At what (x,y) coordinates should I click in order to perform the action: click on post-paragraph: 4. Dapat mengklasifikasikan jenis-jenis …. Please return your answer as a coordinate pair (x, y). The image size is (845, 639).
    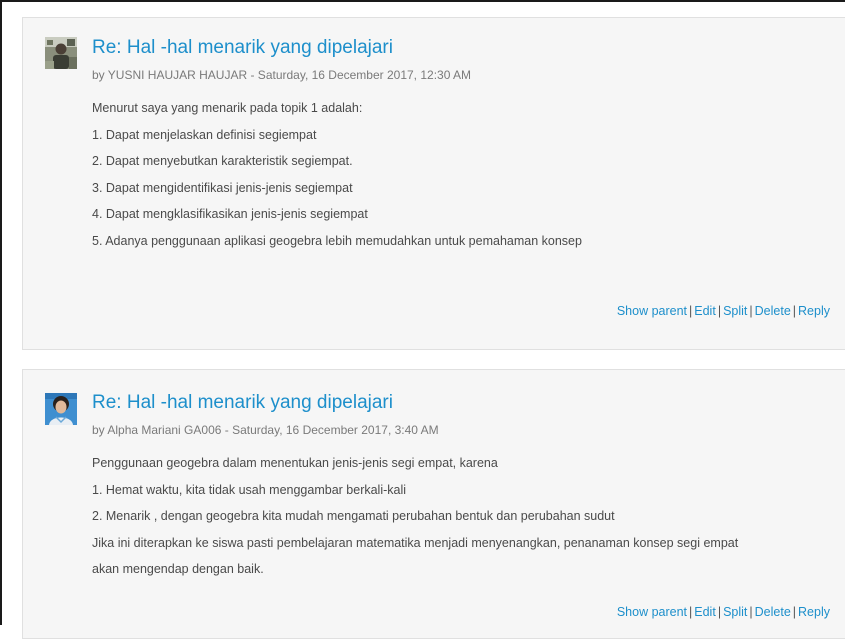
    Looking at the image, I should click on (230, 214).